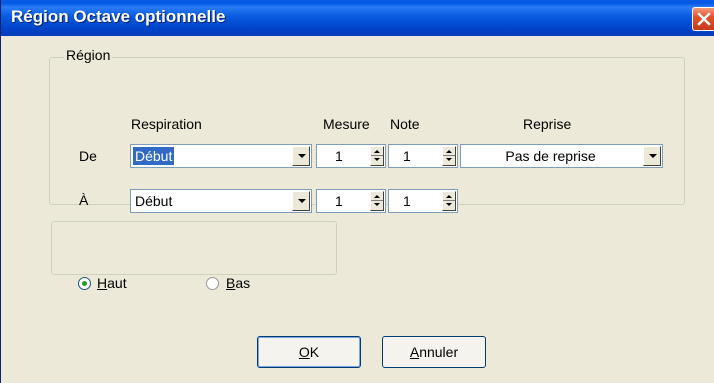  What do you see at coordinates (309, 352) in the screenshot?
I see `ok-button: OK` at bounding box center [309, 352].